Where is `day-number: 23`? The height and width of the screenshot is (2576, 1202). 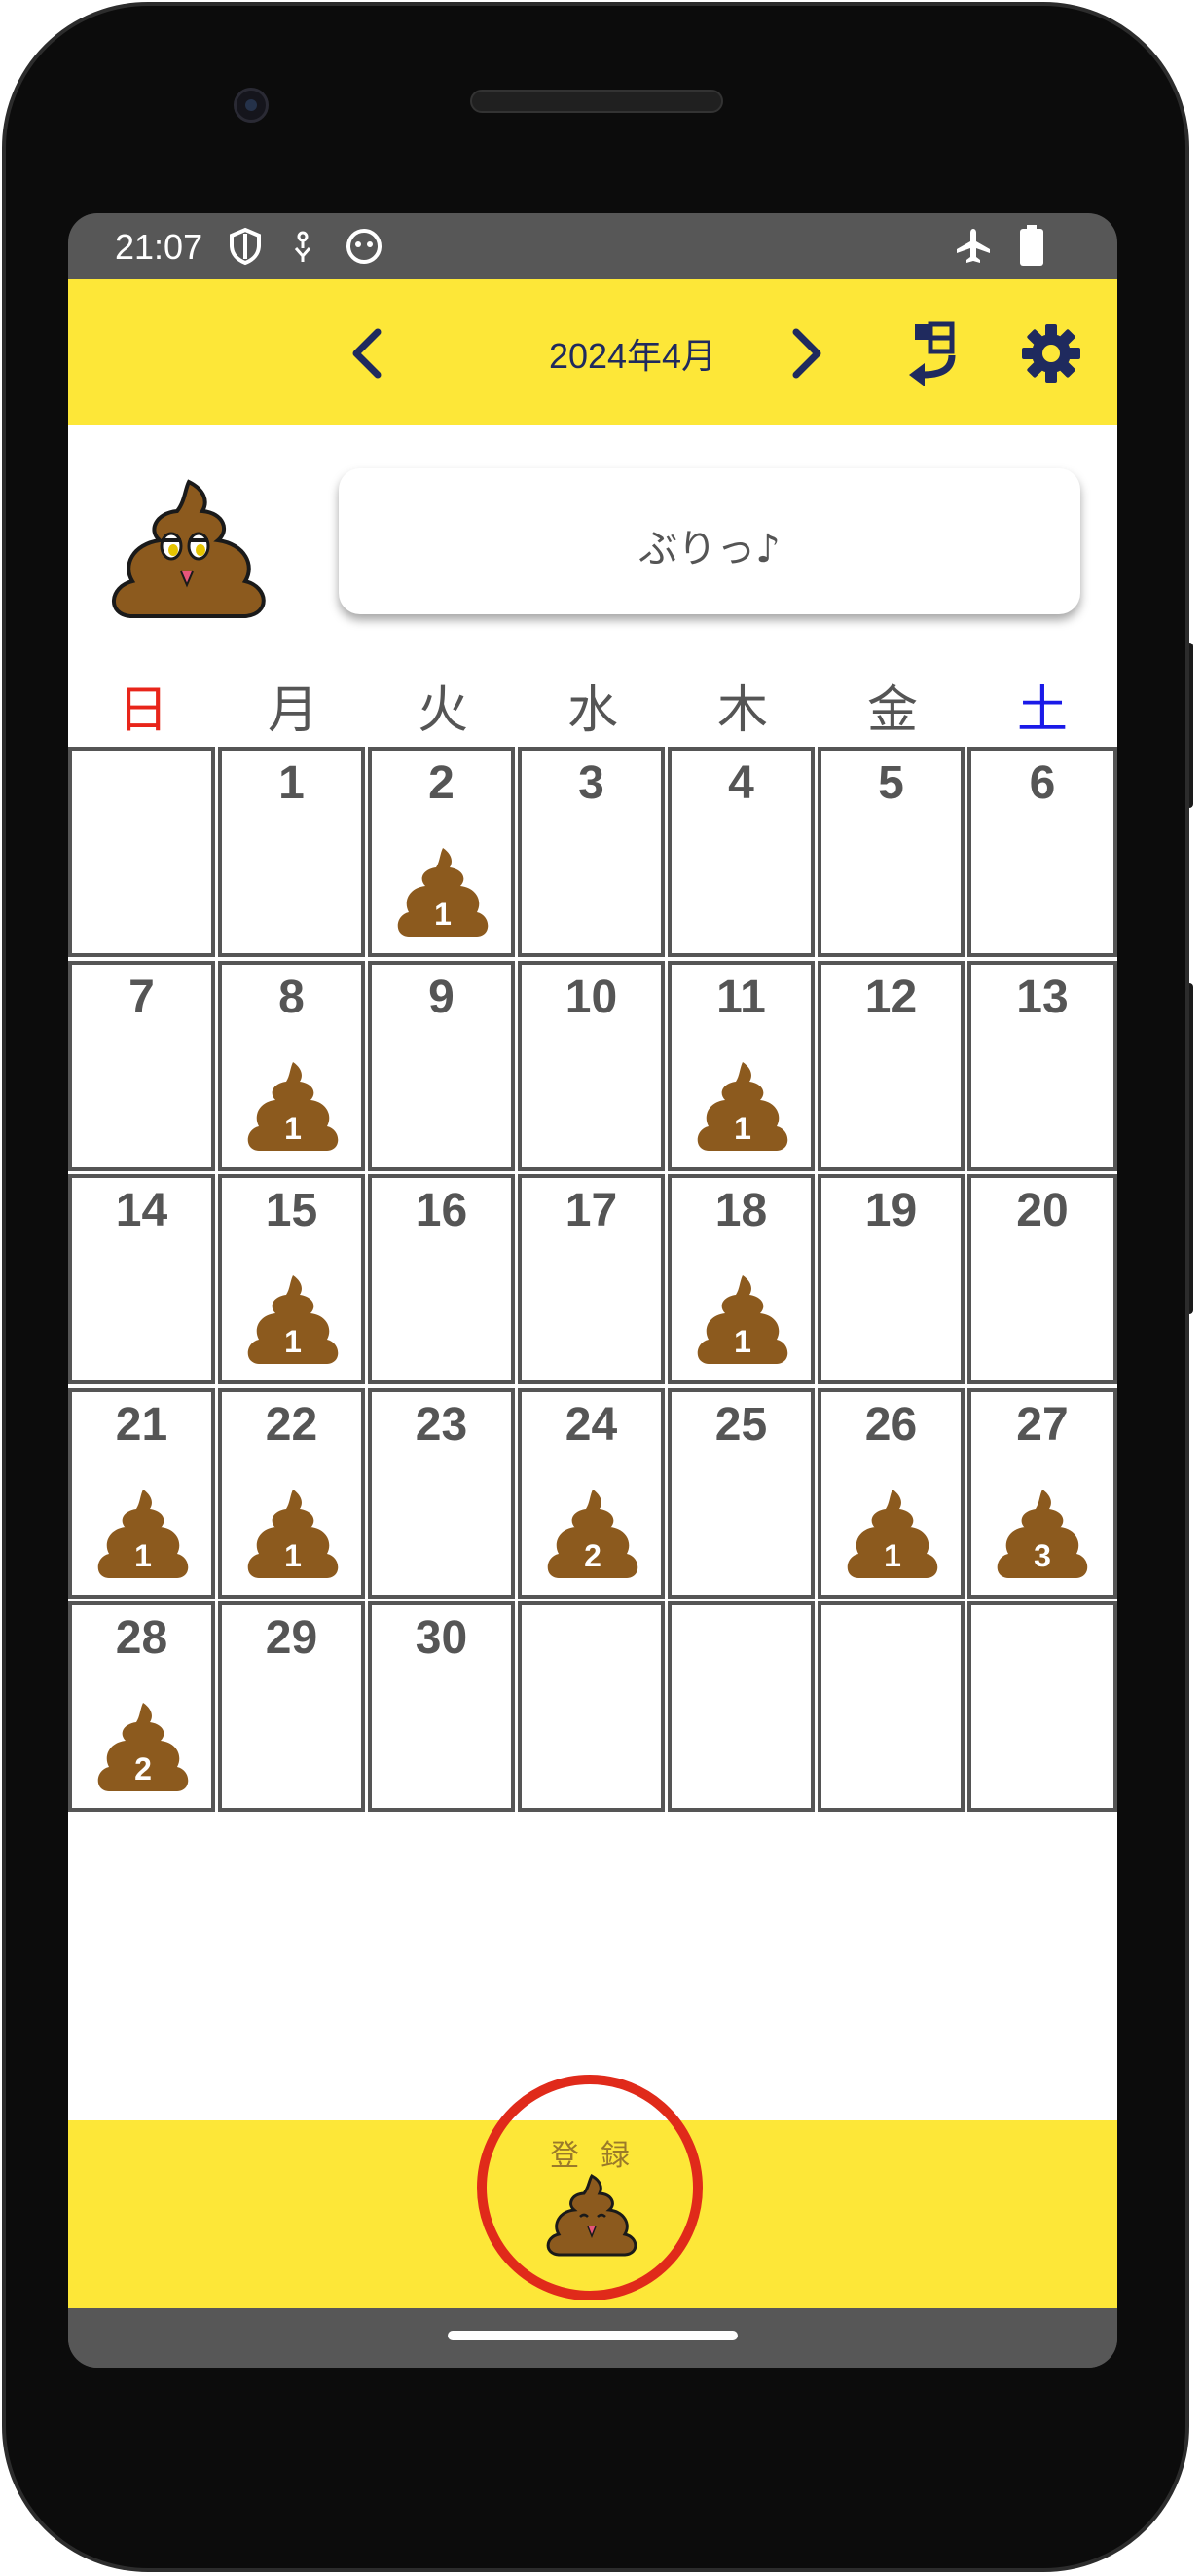 day-number: 23 is located at coordinates (441, 1425).